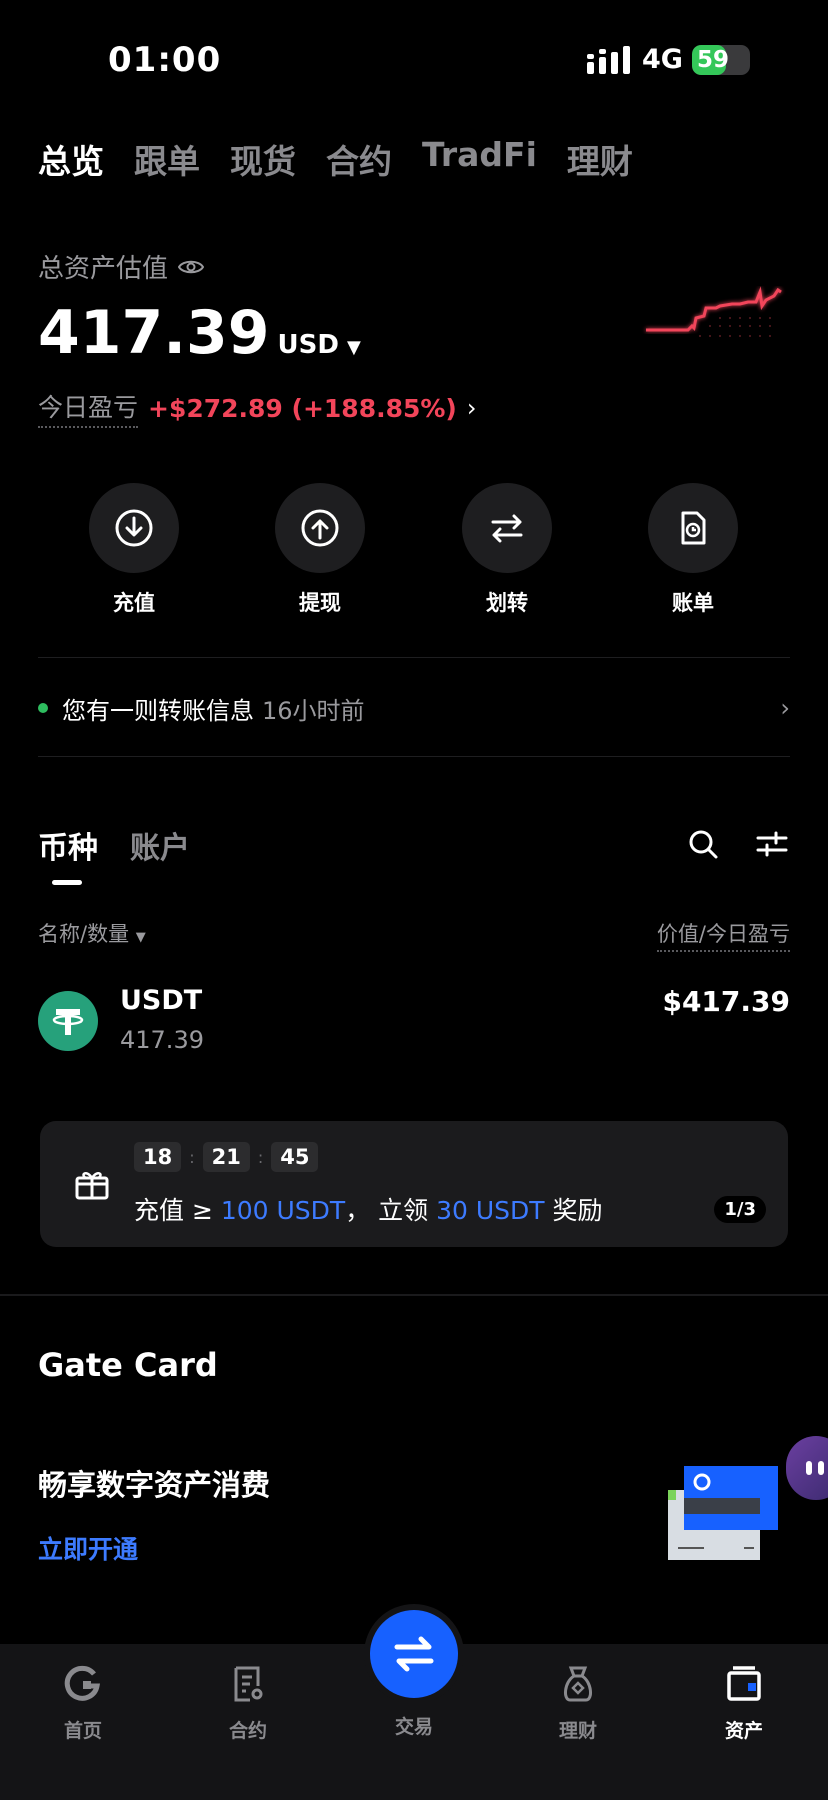 The image size is (828, 1800). I want to click on status-dot-icon, so click(43, 708).